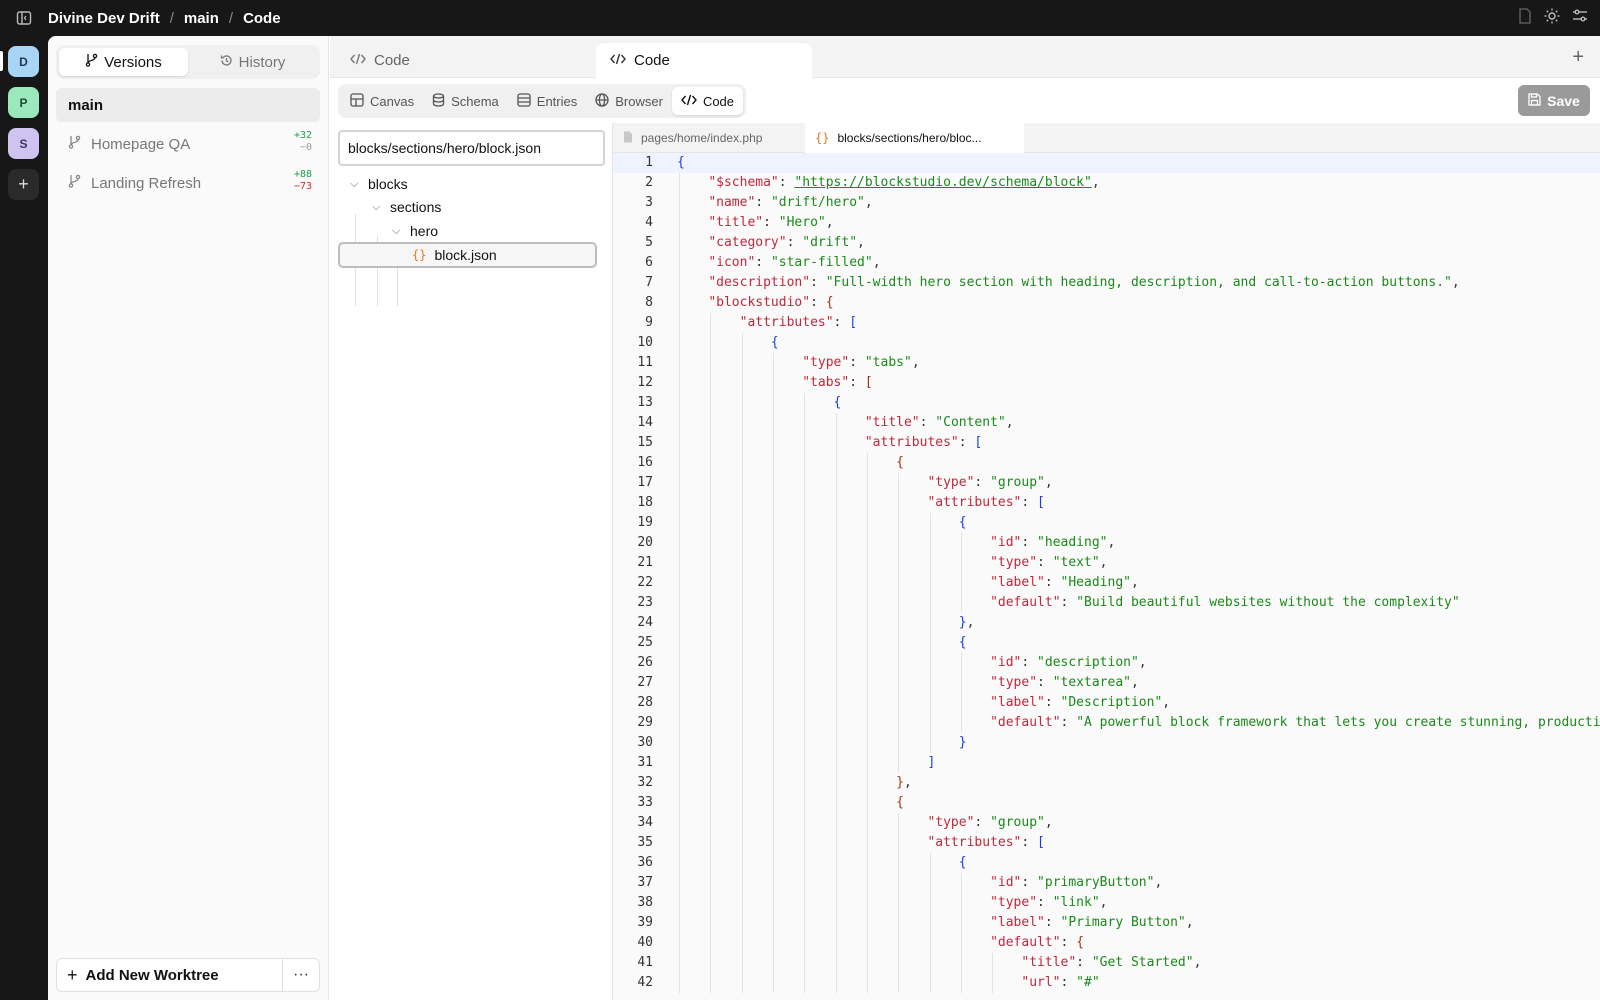 This screenshot has height=1000, width=1600. I want to click on code-line: 24 },, so click(1106, 623).